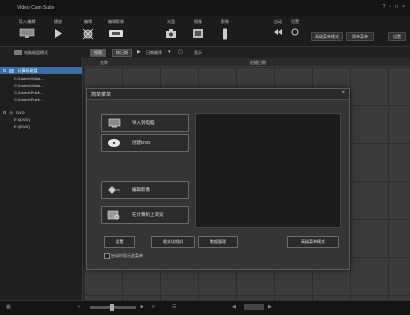 This screenshot has width=410, height=315. Describe the element at coordinates (148, 214) in the screenshot. I see `button-label: 在计算机上浏览` at that location.